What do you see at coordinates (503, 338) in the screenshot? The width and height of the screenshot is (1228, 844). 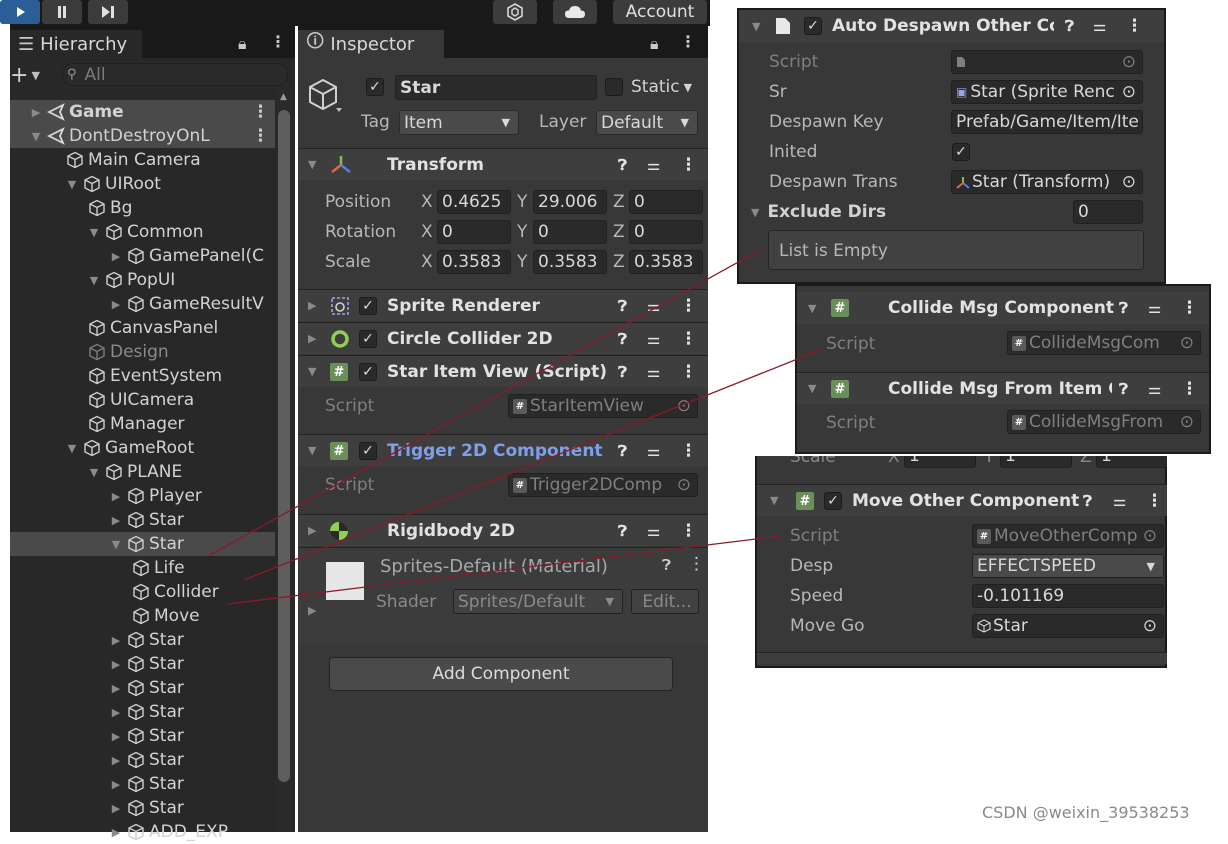 I see `circle-collider-header: ▶ ✓ Circle Collider 2D ❓︎ ⚌ ⋮` at bounding box center [503, 338].